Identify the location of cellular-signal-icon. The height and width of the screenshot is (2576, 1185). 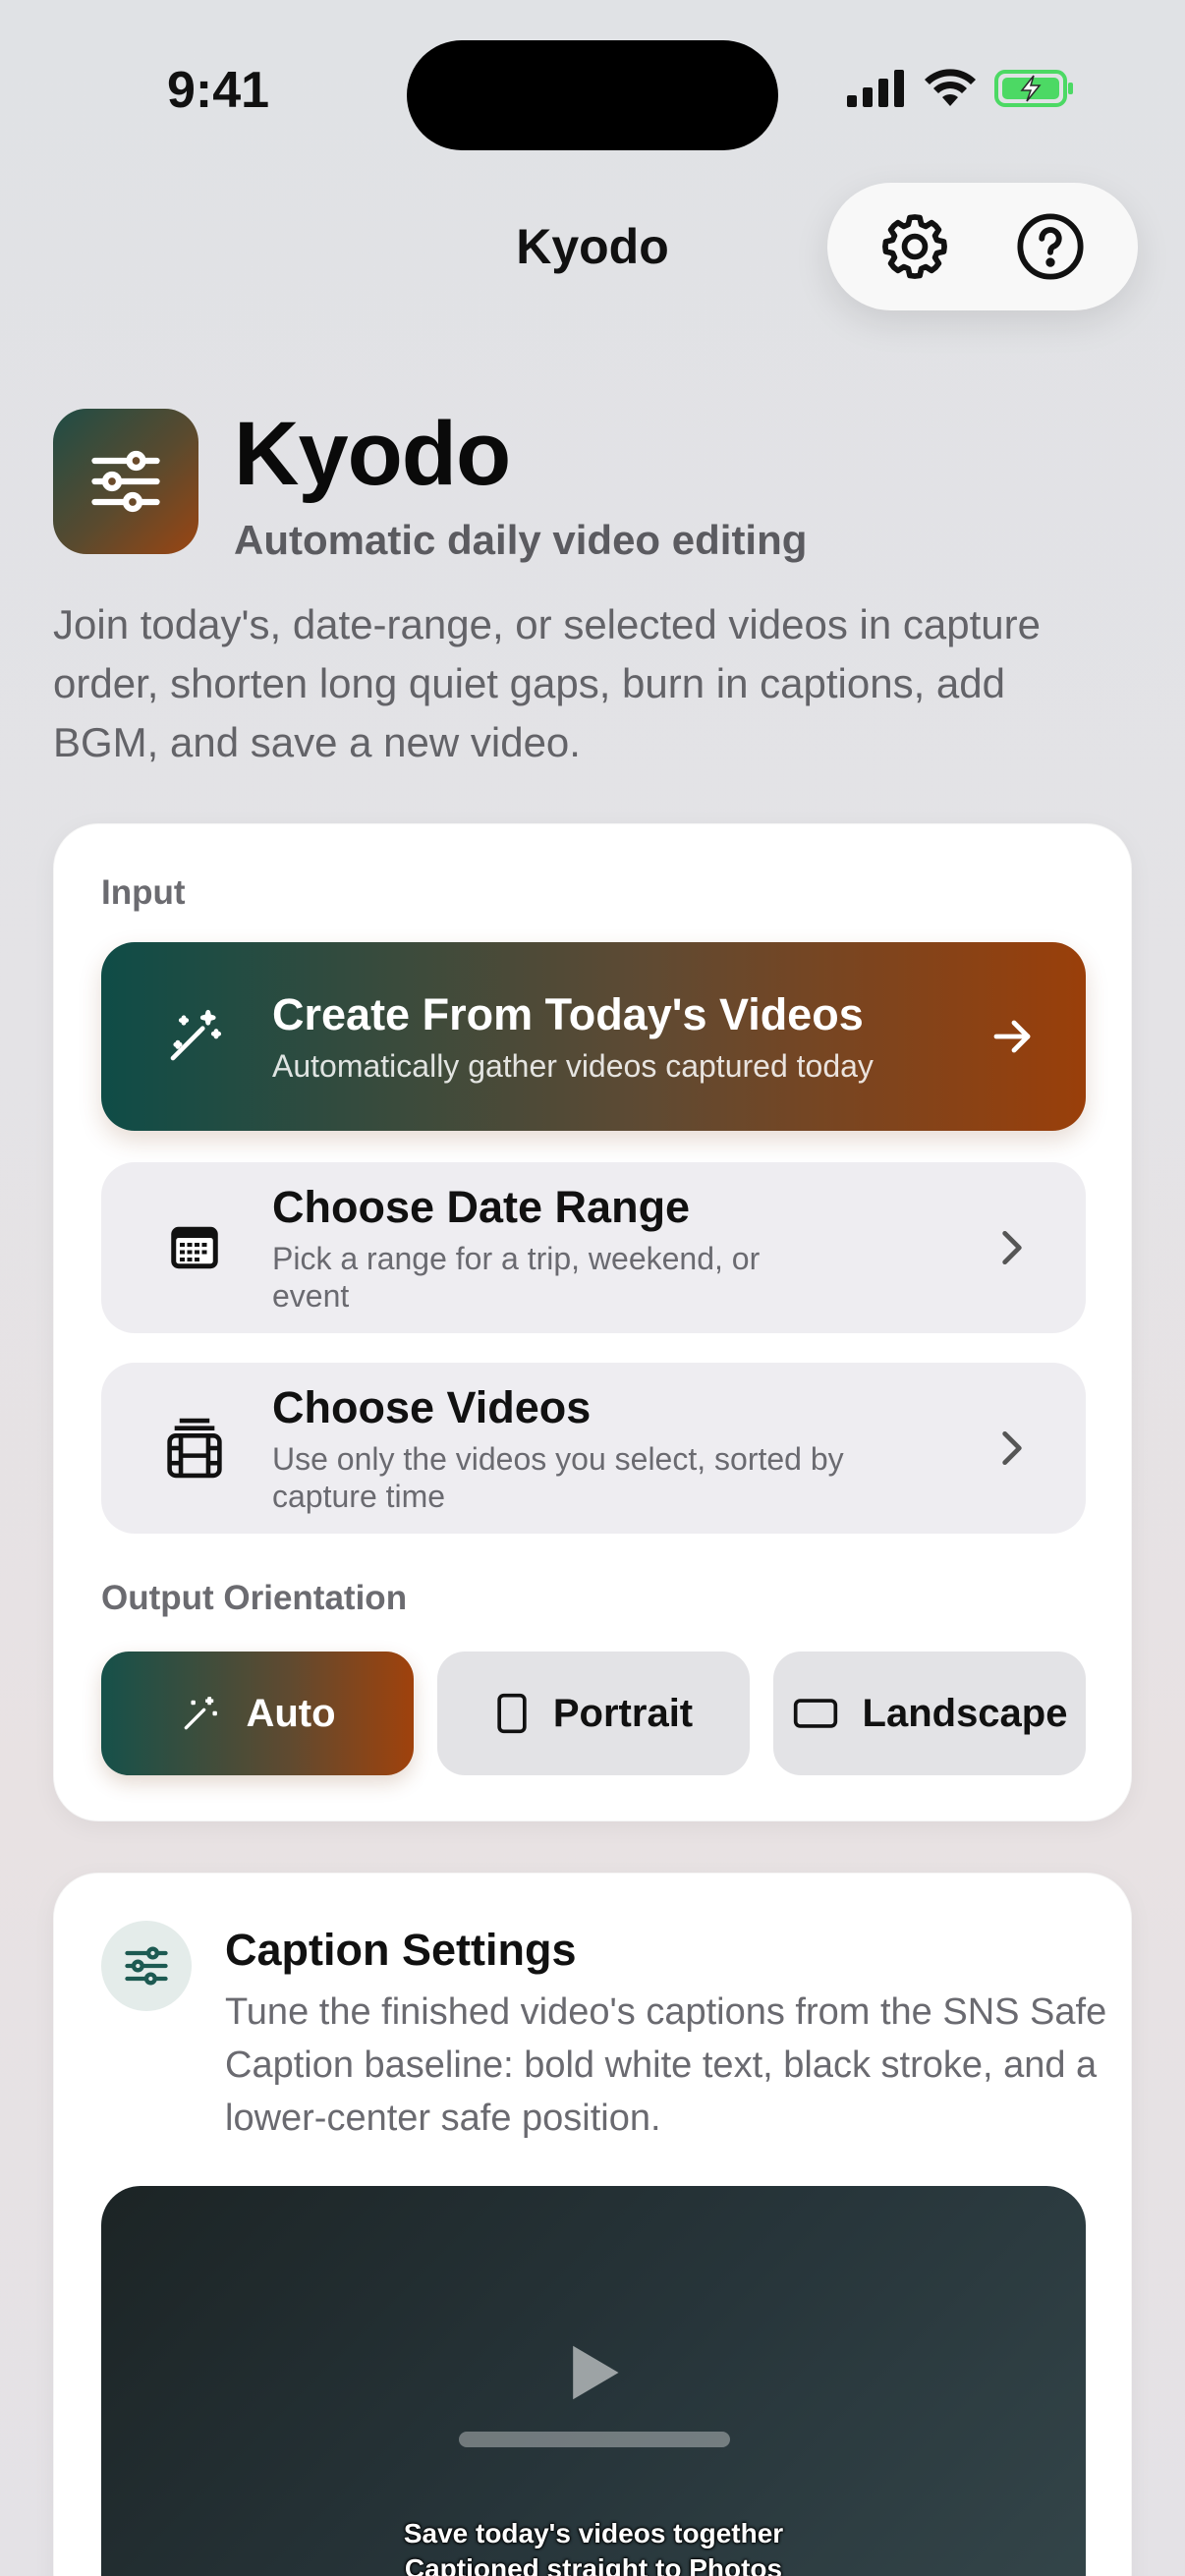
(876, 88).